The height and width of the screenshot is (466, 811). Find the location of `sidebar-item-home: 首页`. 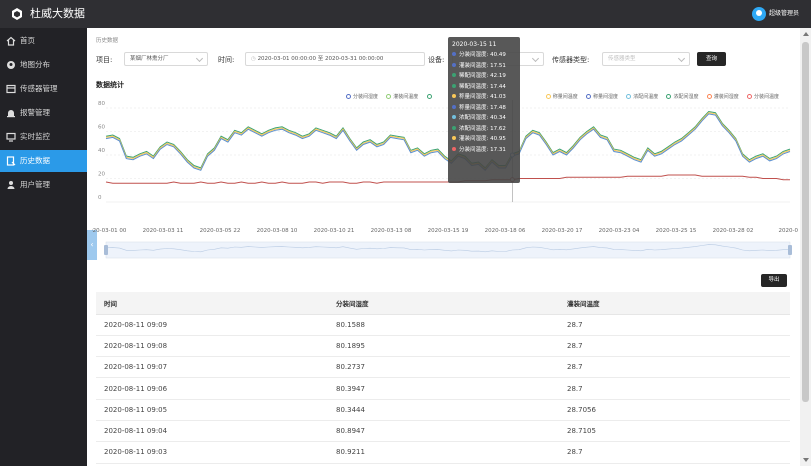

sidebar-item-home: 首页 is located at coordinates (43, 41).